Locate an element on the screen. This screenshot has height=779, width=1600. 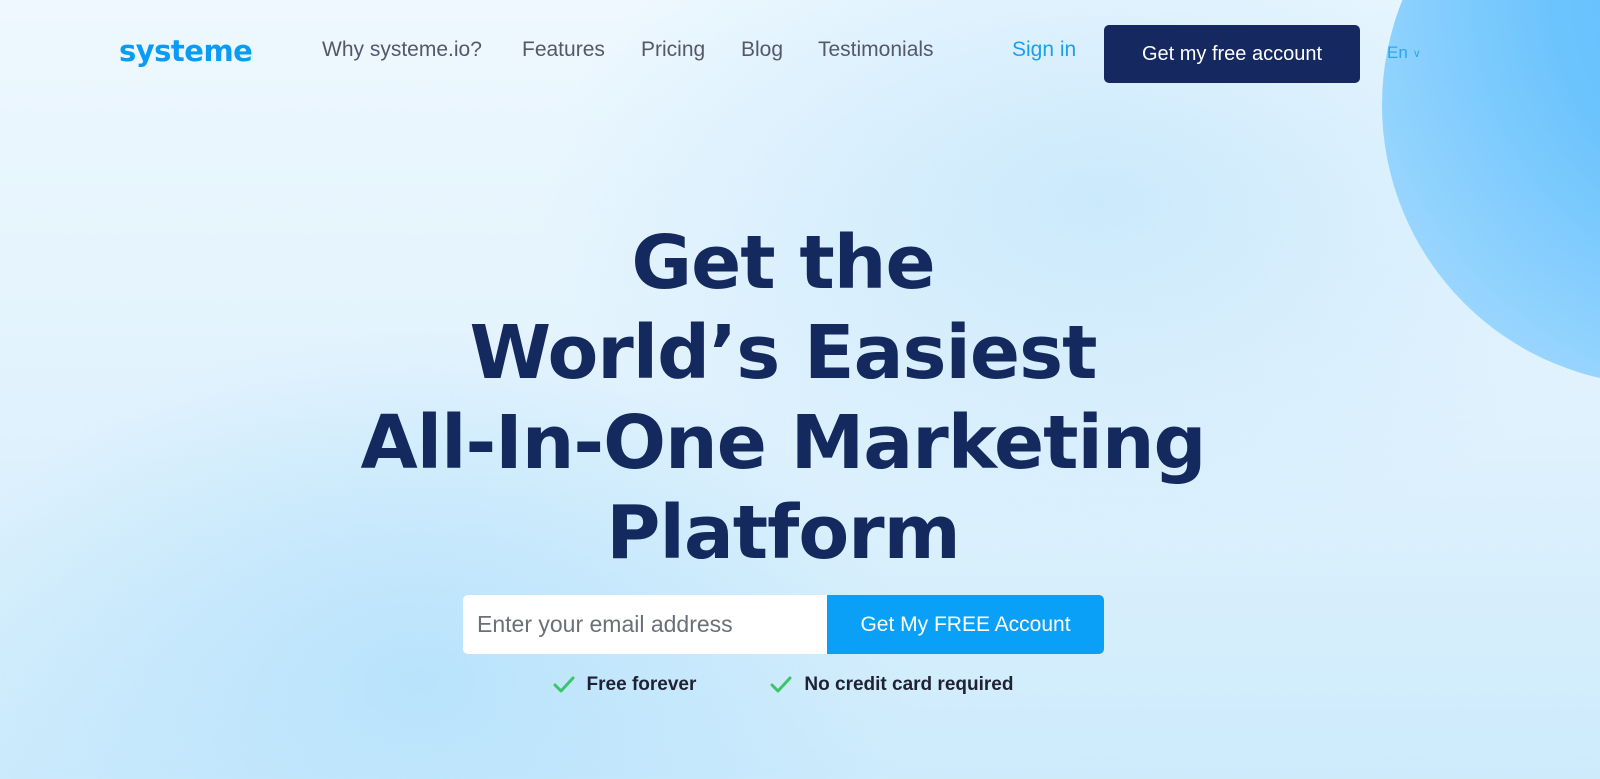
hero-title-line: Platform is located at coordinates (783, 533).